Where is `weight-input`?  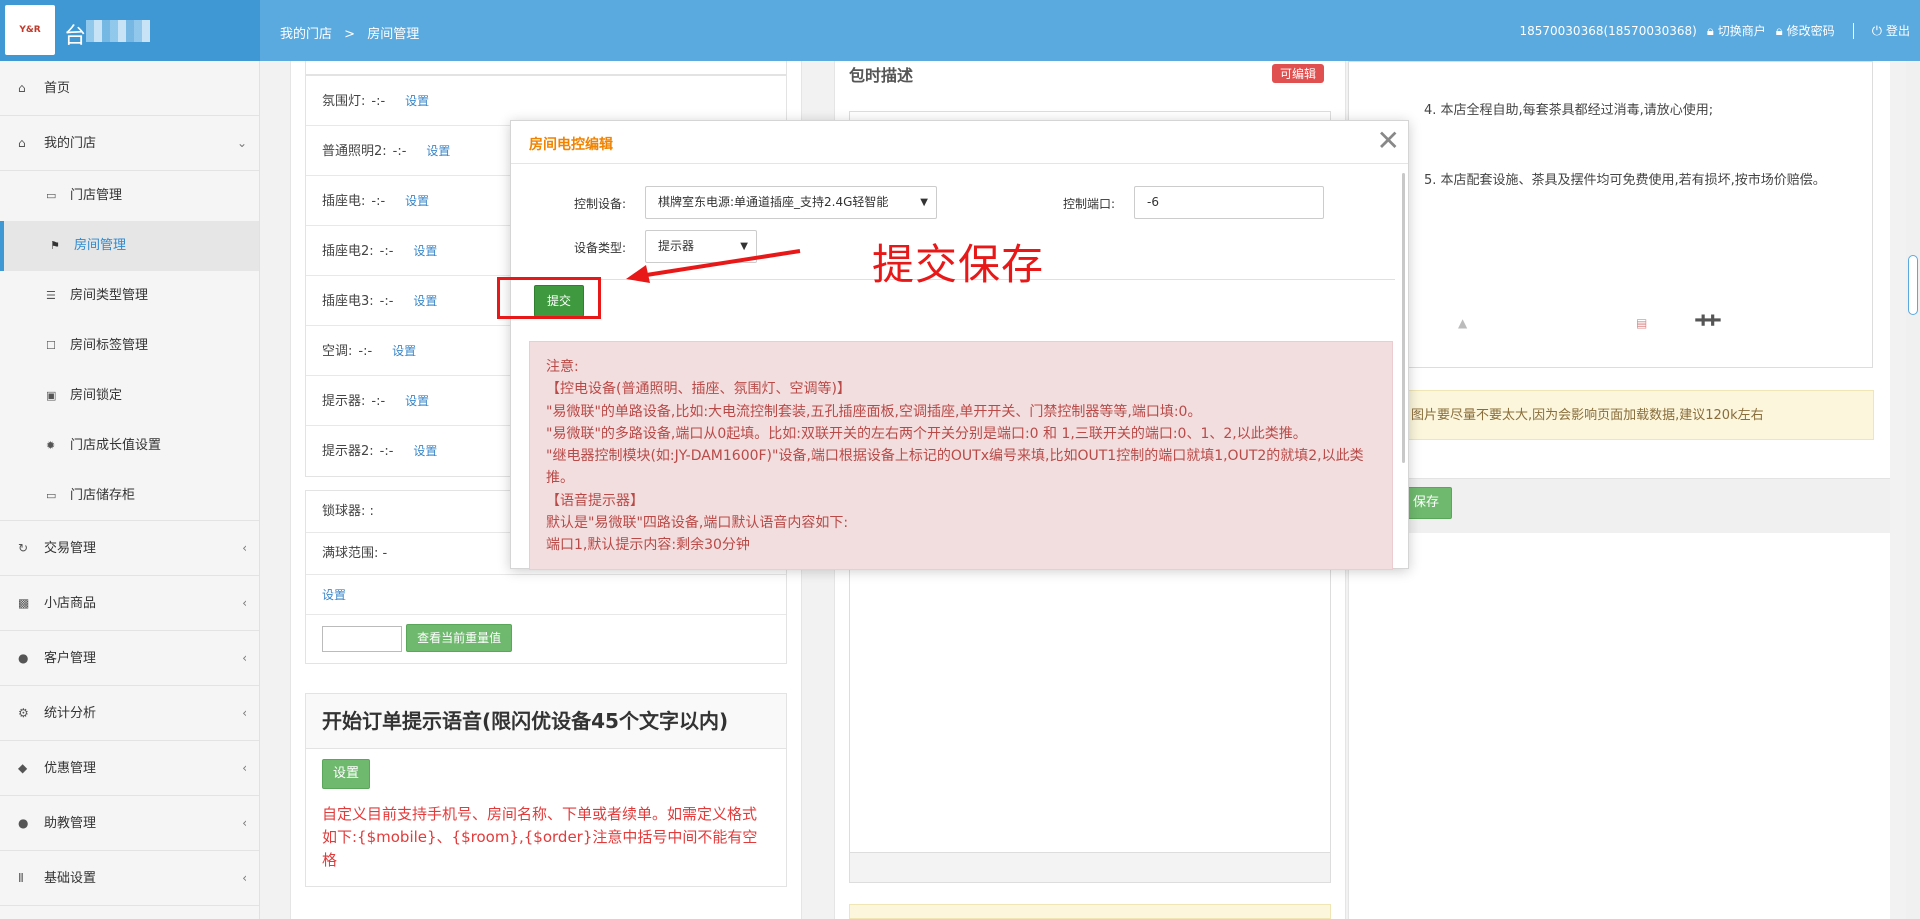
weight-input is located at coordinates (362, 638).